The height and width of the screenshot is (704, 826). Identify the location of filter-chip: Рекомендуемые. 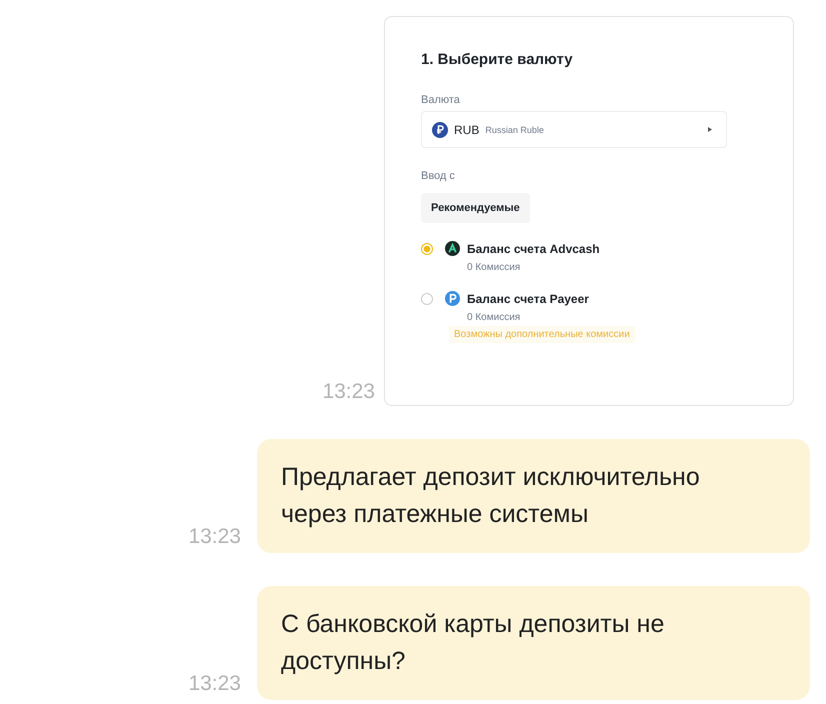
(475, 208).